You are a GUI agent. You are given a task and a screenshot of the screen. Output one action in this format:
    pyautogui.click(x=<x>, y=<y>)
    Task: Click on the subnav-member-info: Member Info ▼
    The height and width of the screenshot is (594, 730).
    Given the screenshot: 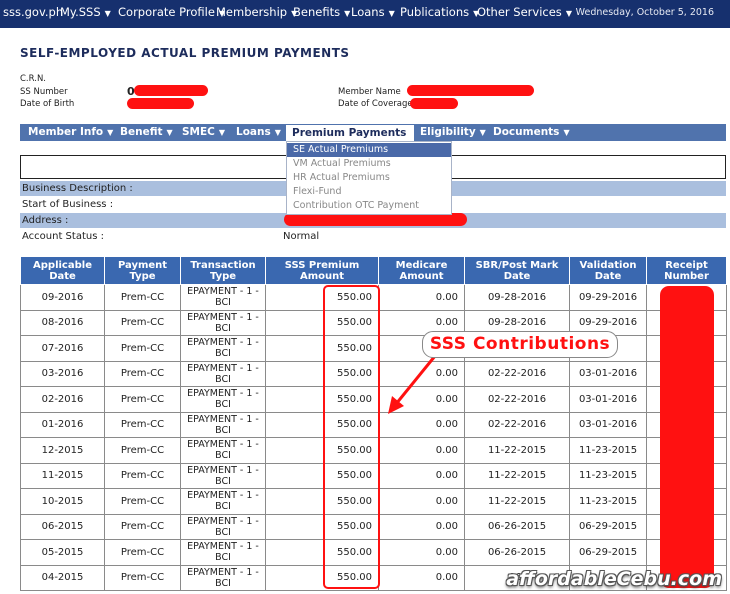 What is the action you would take?
    pyautogui.click(x=70, y=132)
    